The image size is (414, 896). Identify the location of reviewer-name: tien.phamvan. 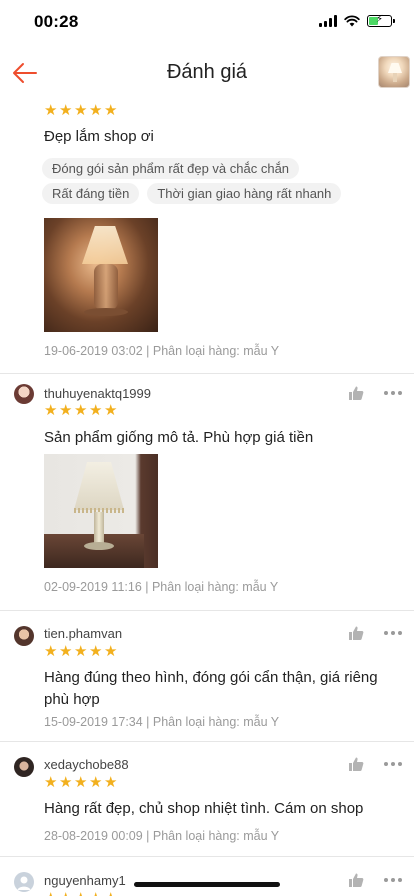
(83, 633).